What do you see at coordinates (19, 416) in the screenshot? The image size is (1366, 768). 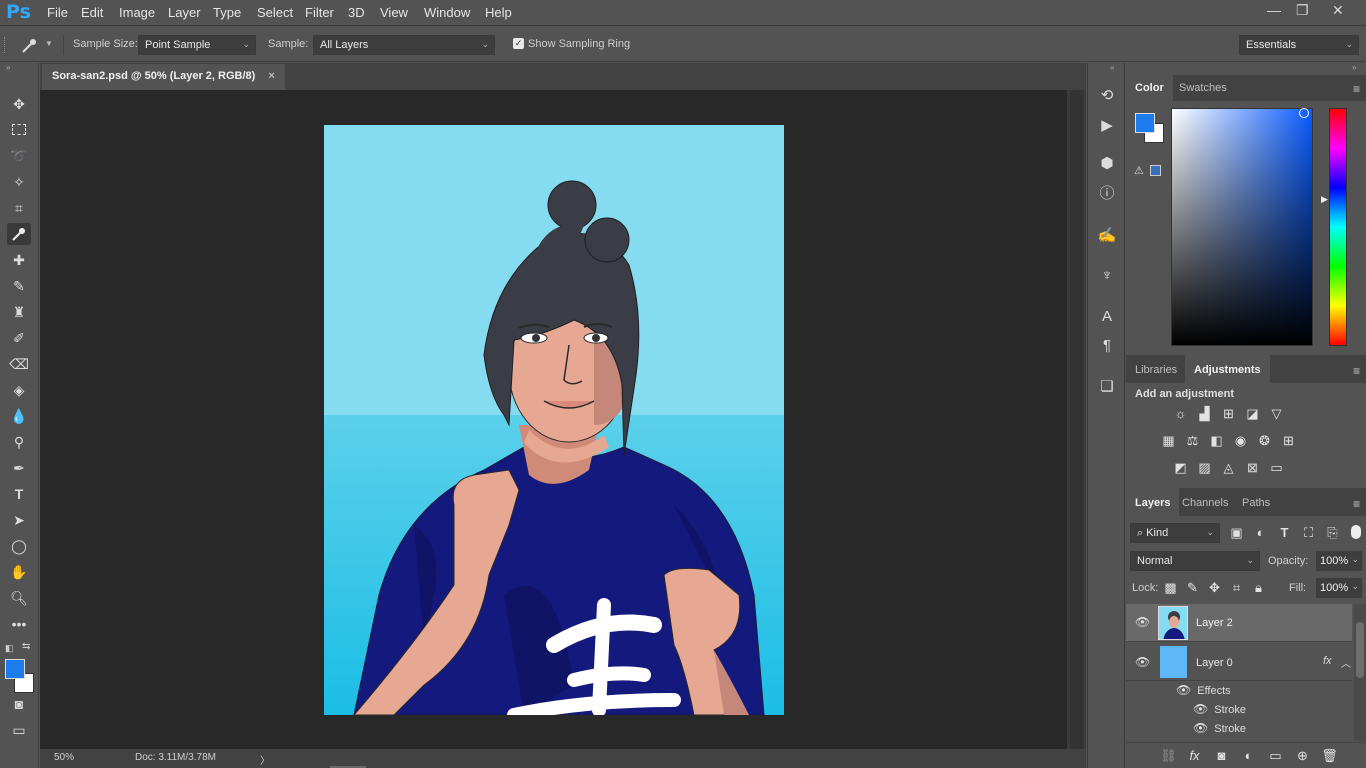 I see `blur-tool-icon: 💧` at bounding box center [19, 416].